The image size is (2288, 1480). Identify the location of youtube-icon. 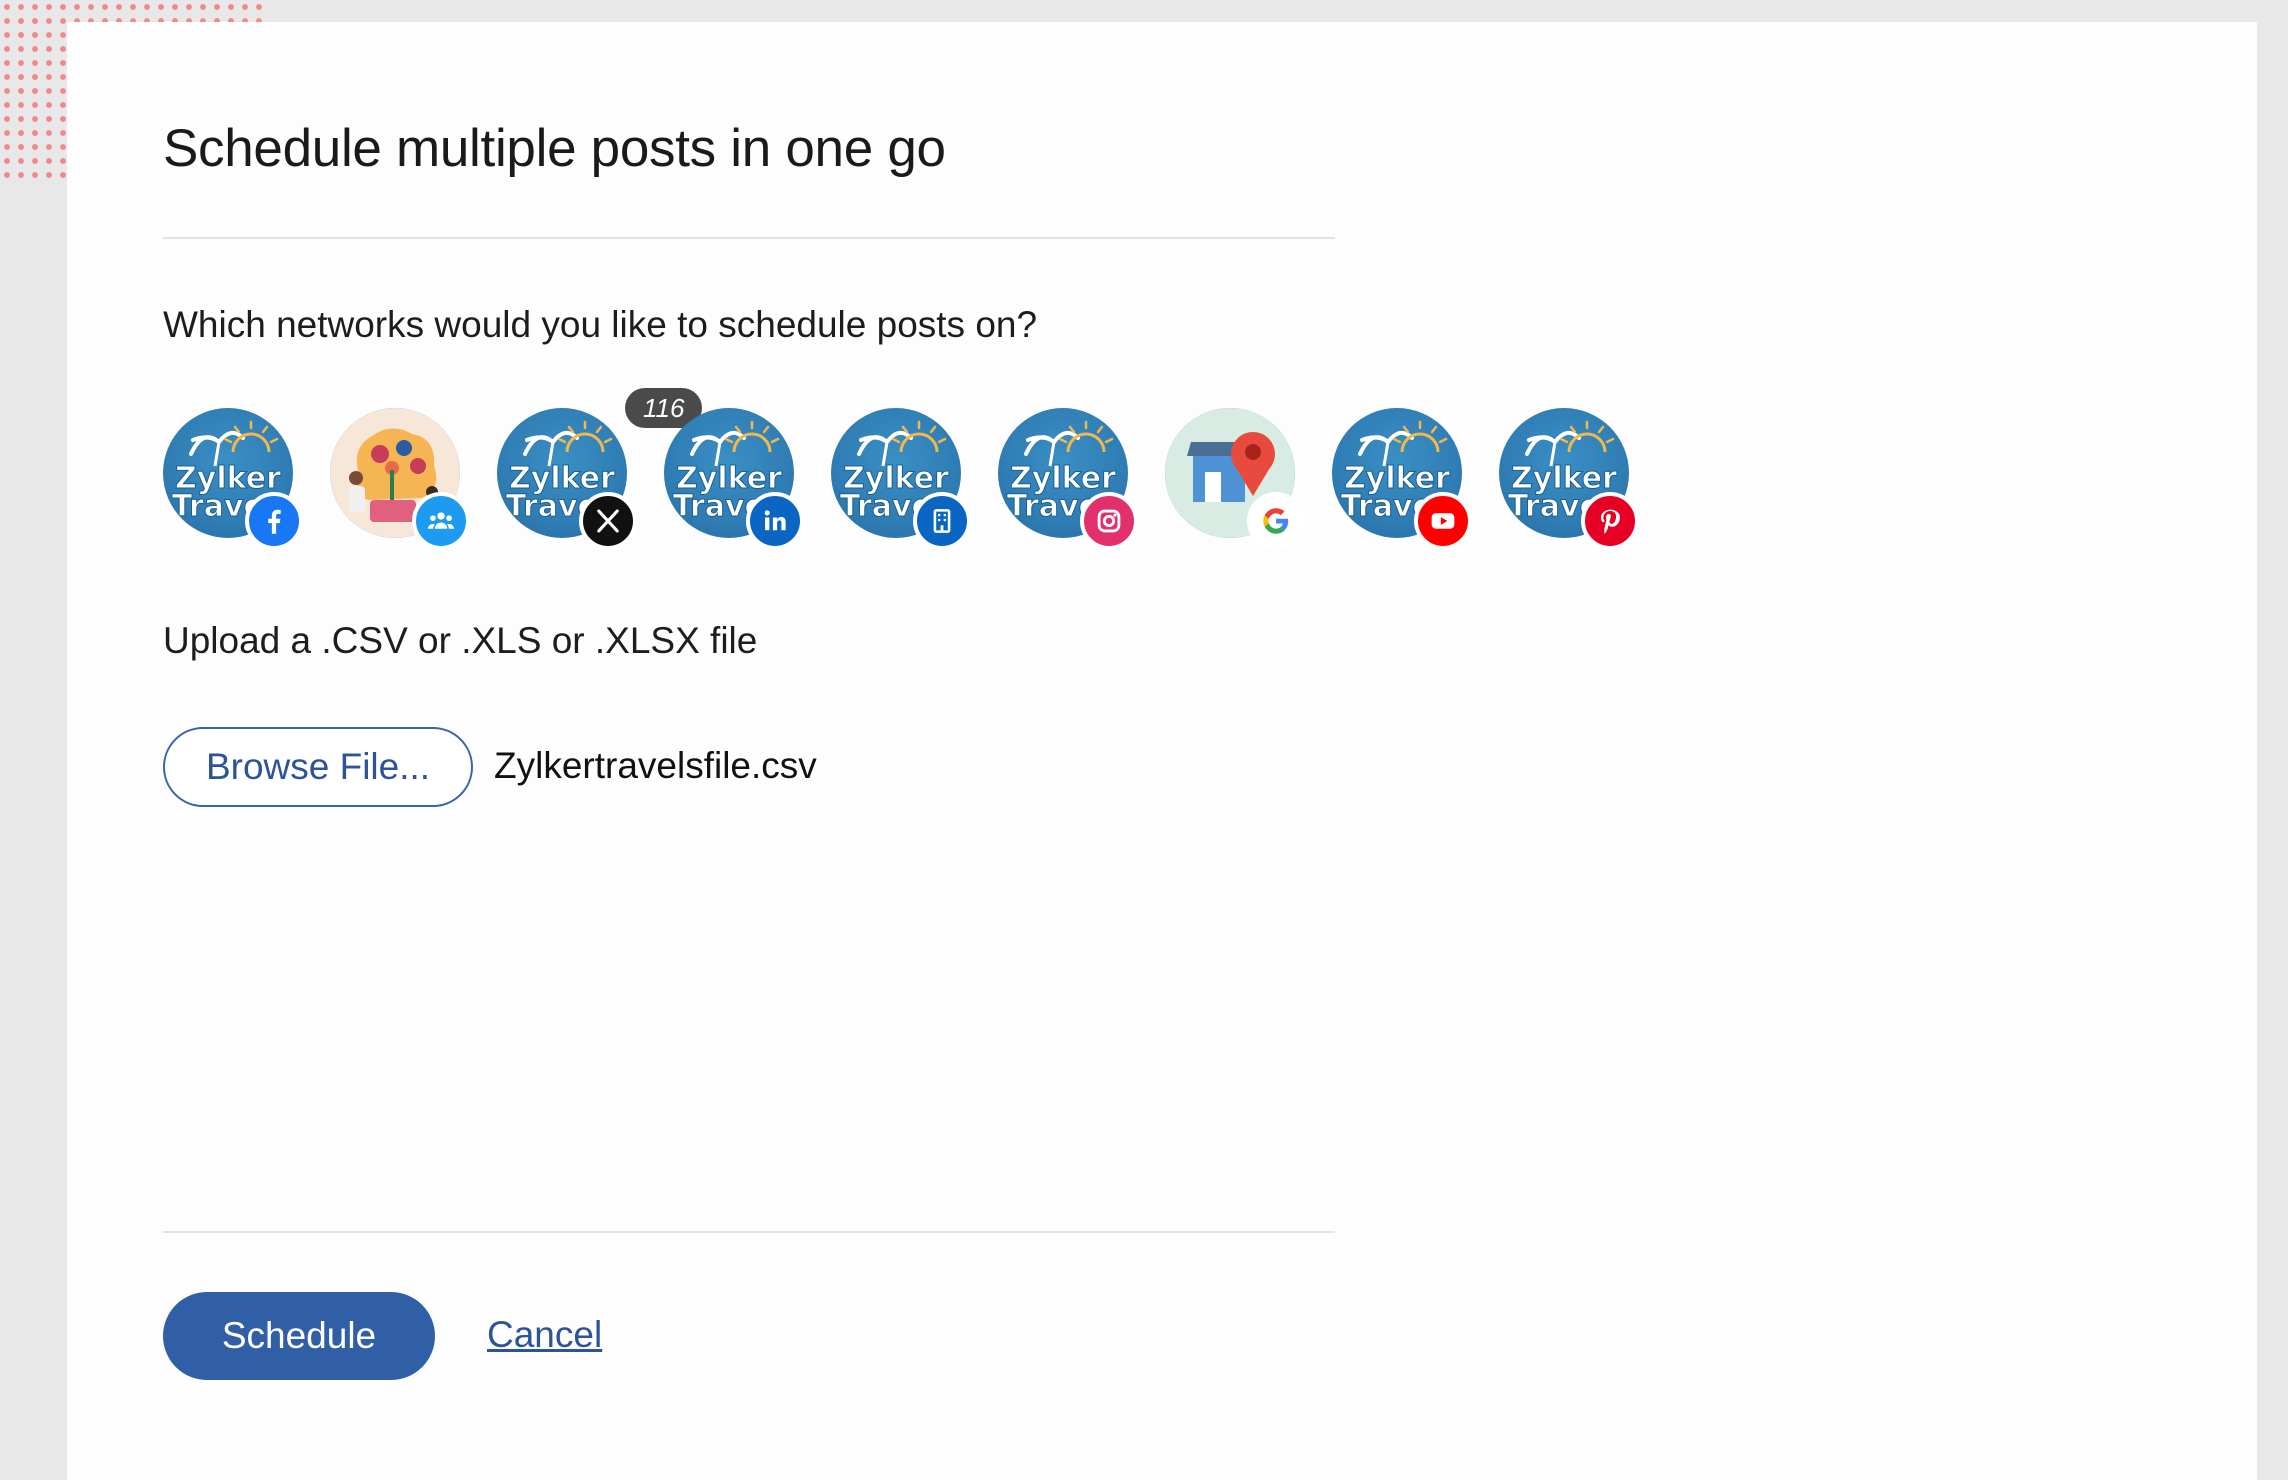
(1443, 521).